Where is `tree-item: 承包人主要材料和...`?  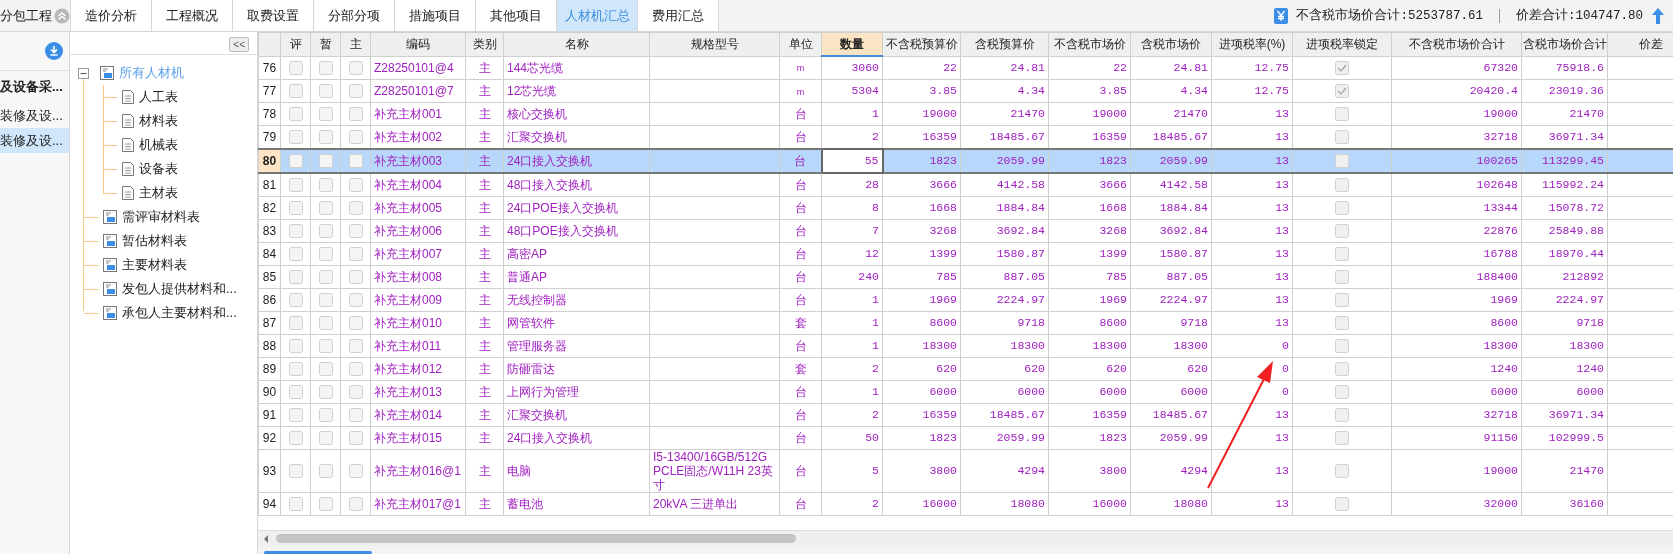 tree-item: 承包人主要材料和... is located at coordinates (179, 313).